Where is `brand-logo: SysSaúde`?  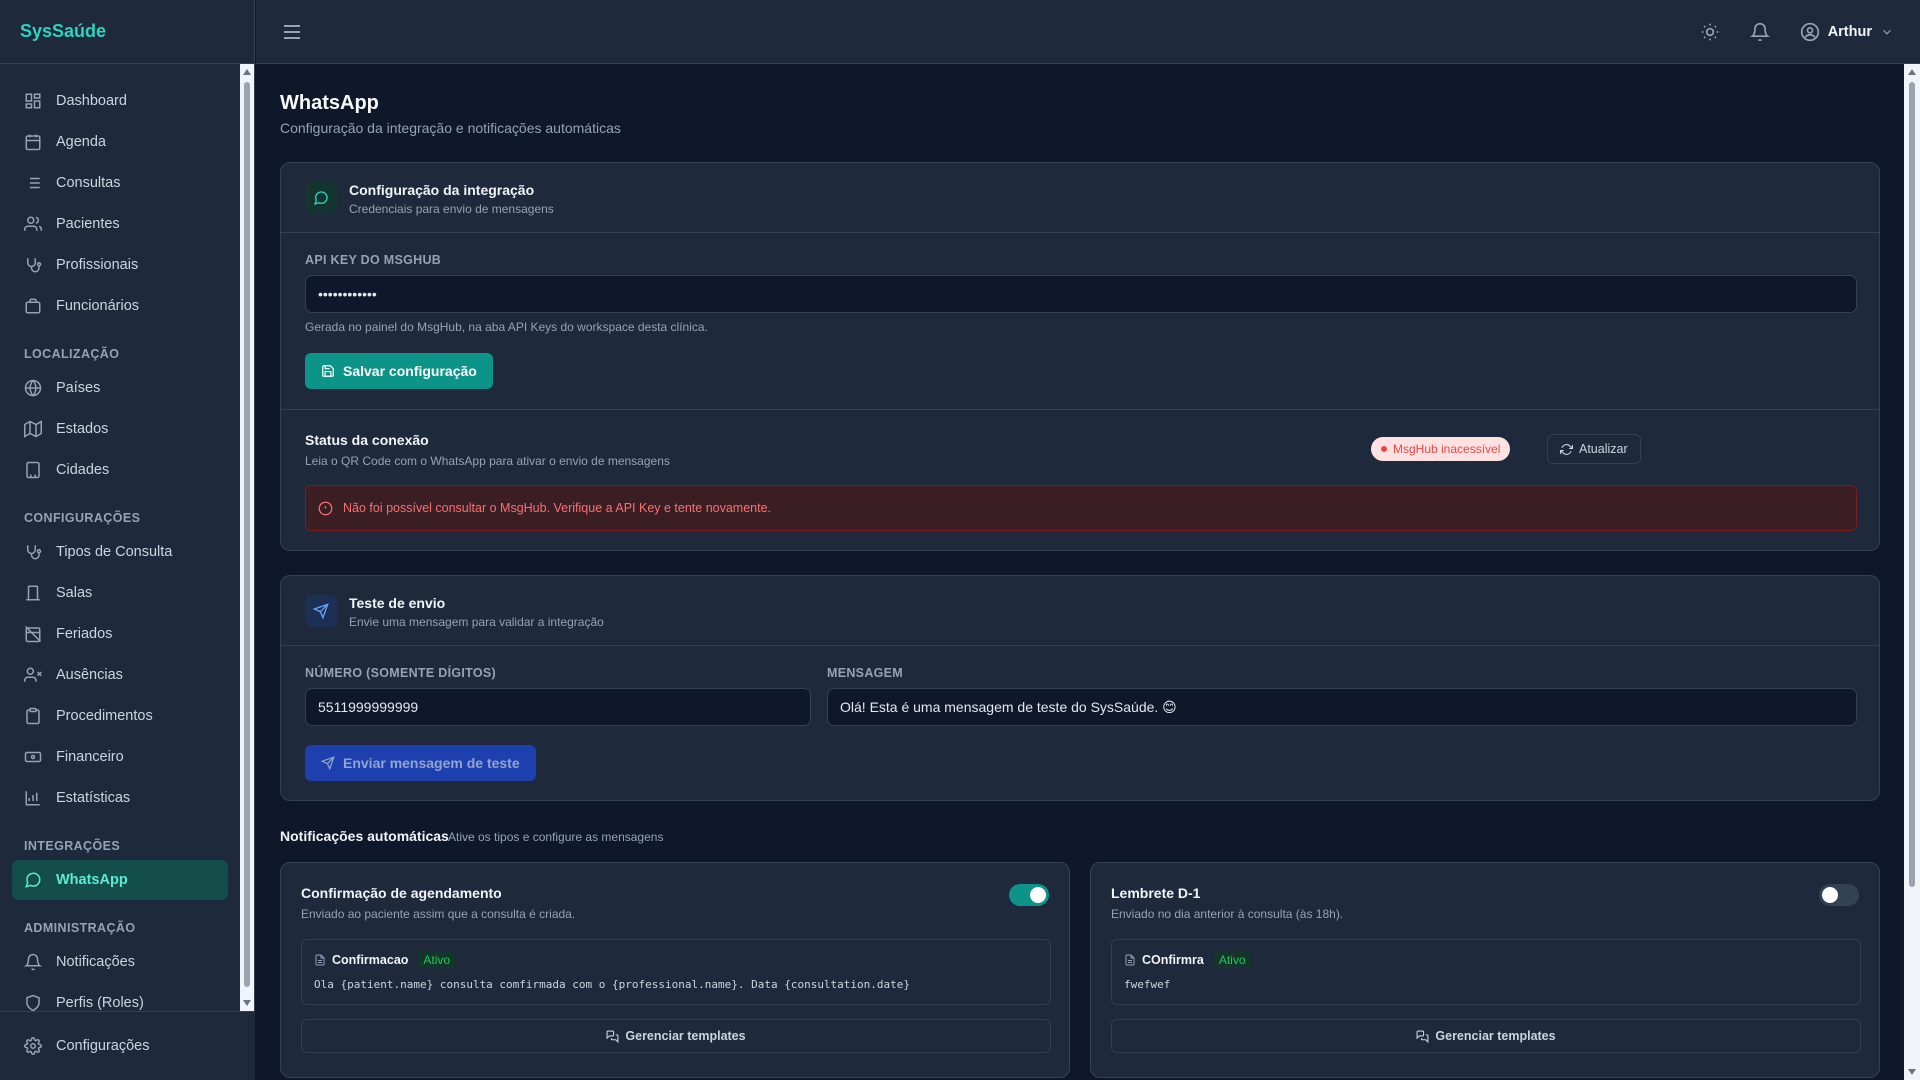 brand-logo: SysSaúde is located at coordinates (127, 32).